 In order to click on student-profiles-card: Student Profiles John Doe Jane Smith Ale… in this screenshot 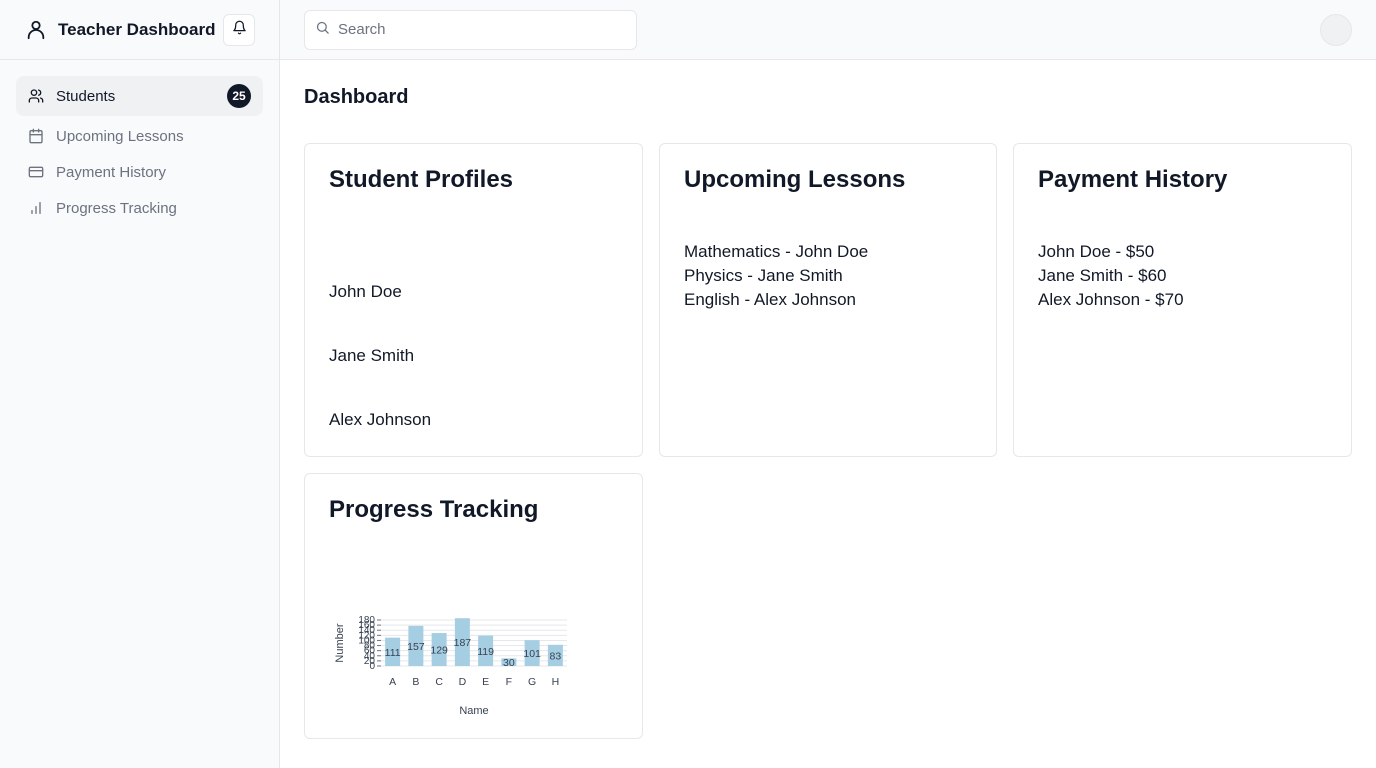, I will do `click(473, 300)`.